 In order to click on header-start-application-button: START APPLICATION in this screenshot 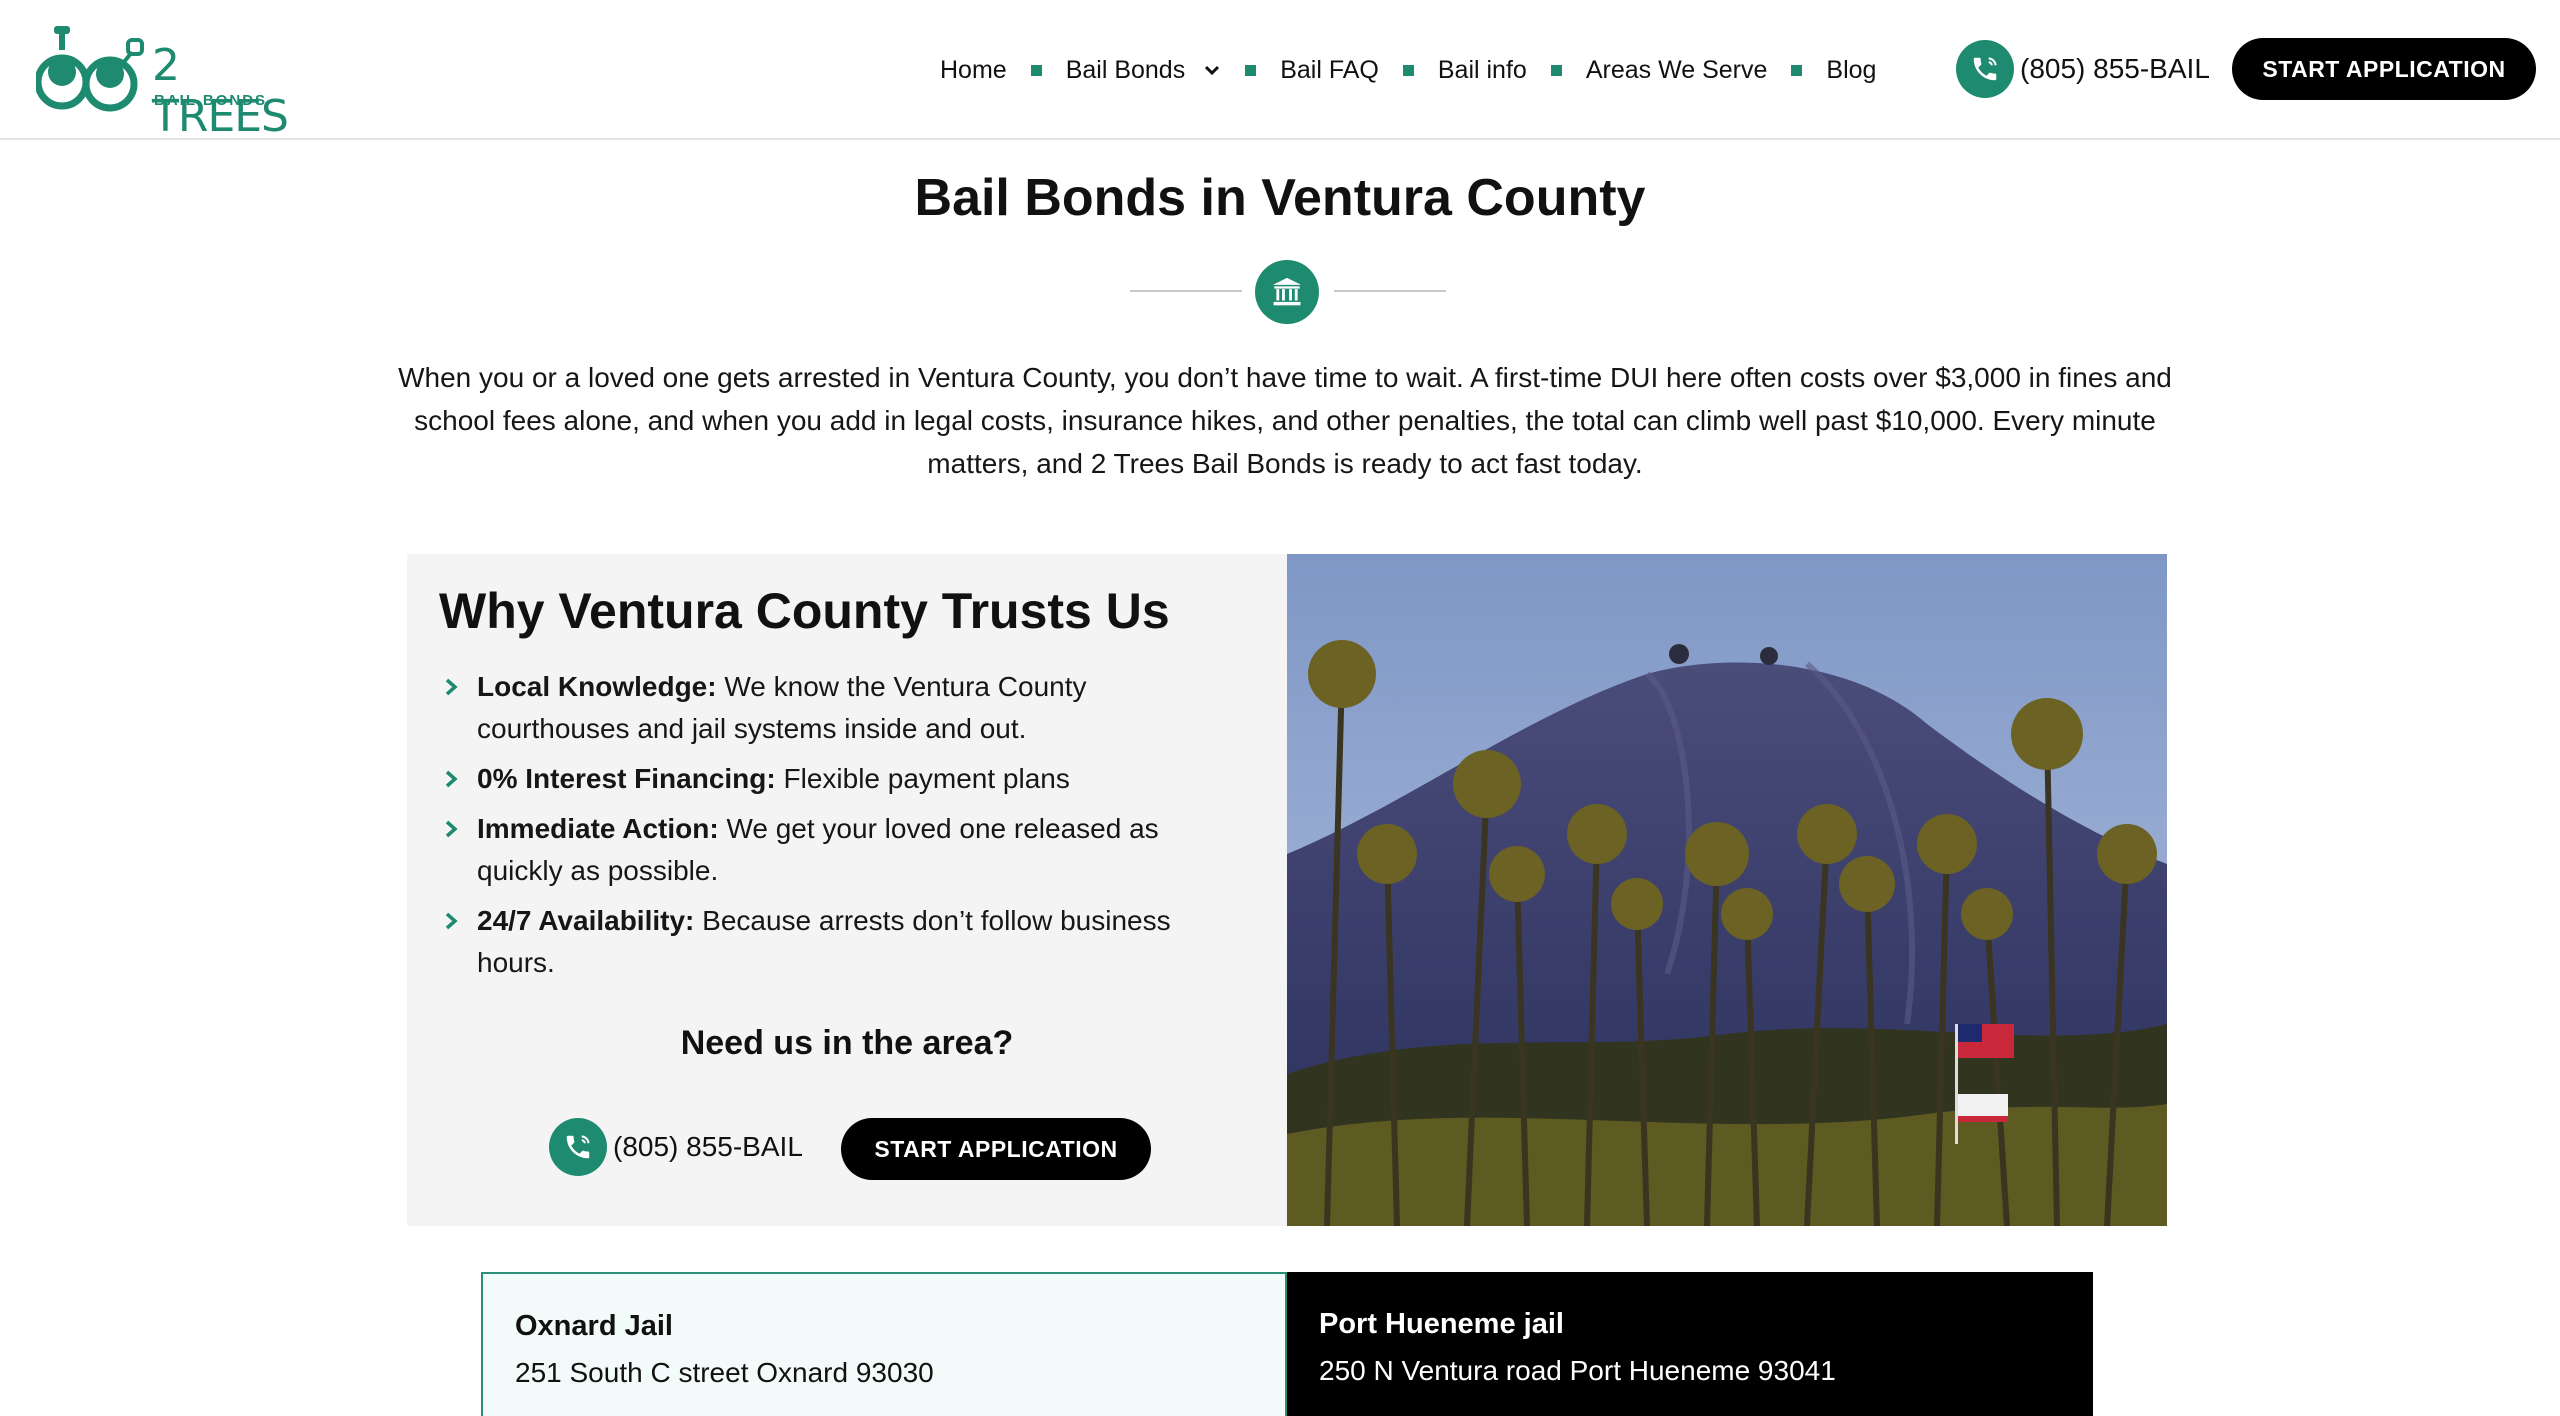, I will do `click(2384, 69)`.